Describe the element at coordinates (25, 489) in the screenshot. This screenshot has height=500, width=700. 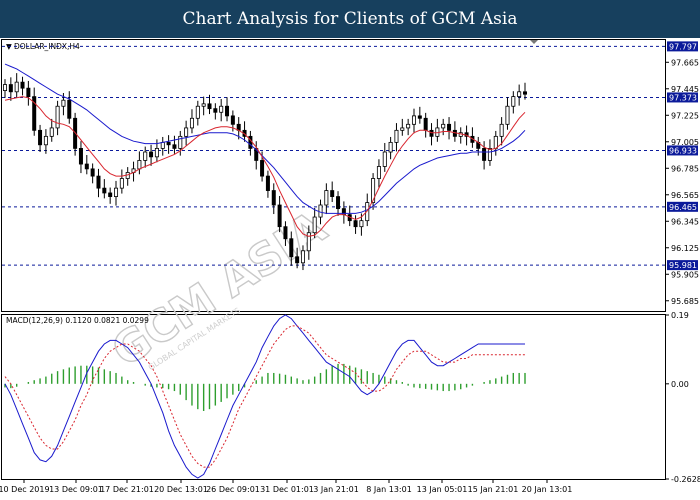
I see `time-tick-label: 10 Dec 2019` at that location.